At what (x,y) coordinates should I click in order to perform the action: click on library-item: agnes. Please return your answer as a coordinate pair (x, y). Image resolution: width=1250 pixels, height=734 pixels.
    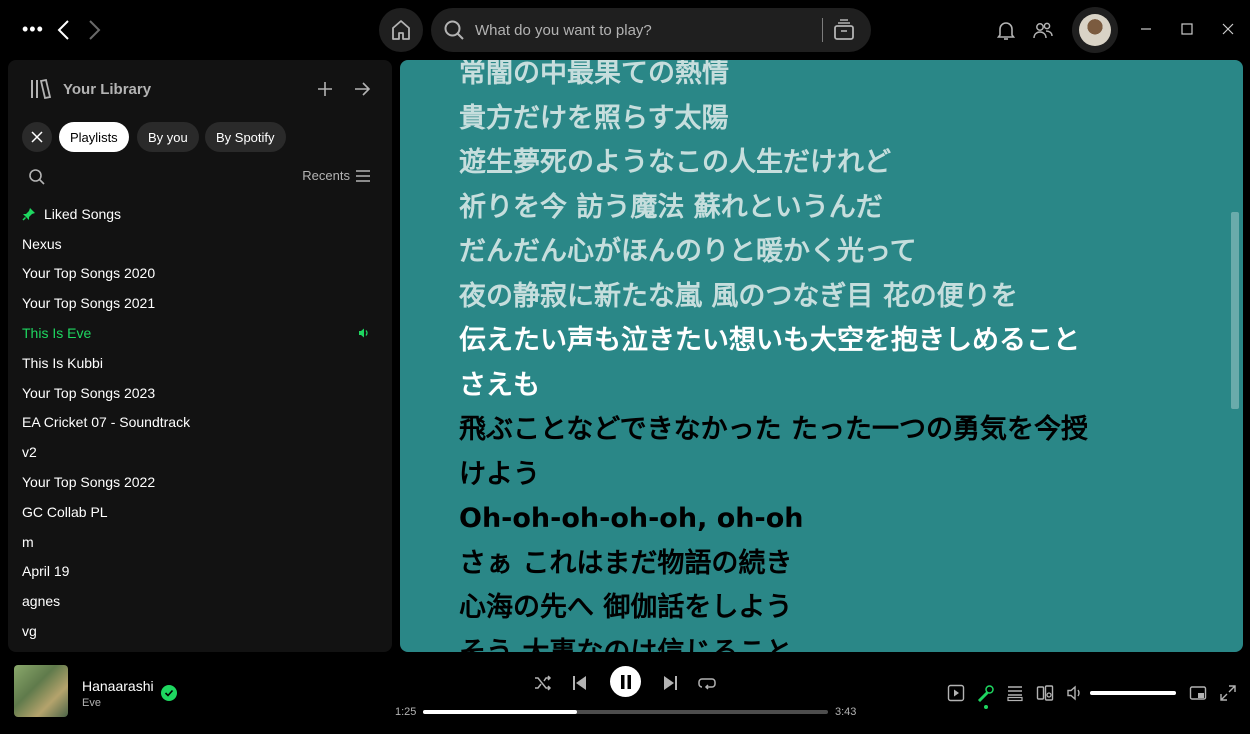
    Looking at the image, I should click on (200, 601).